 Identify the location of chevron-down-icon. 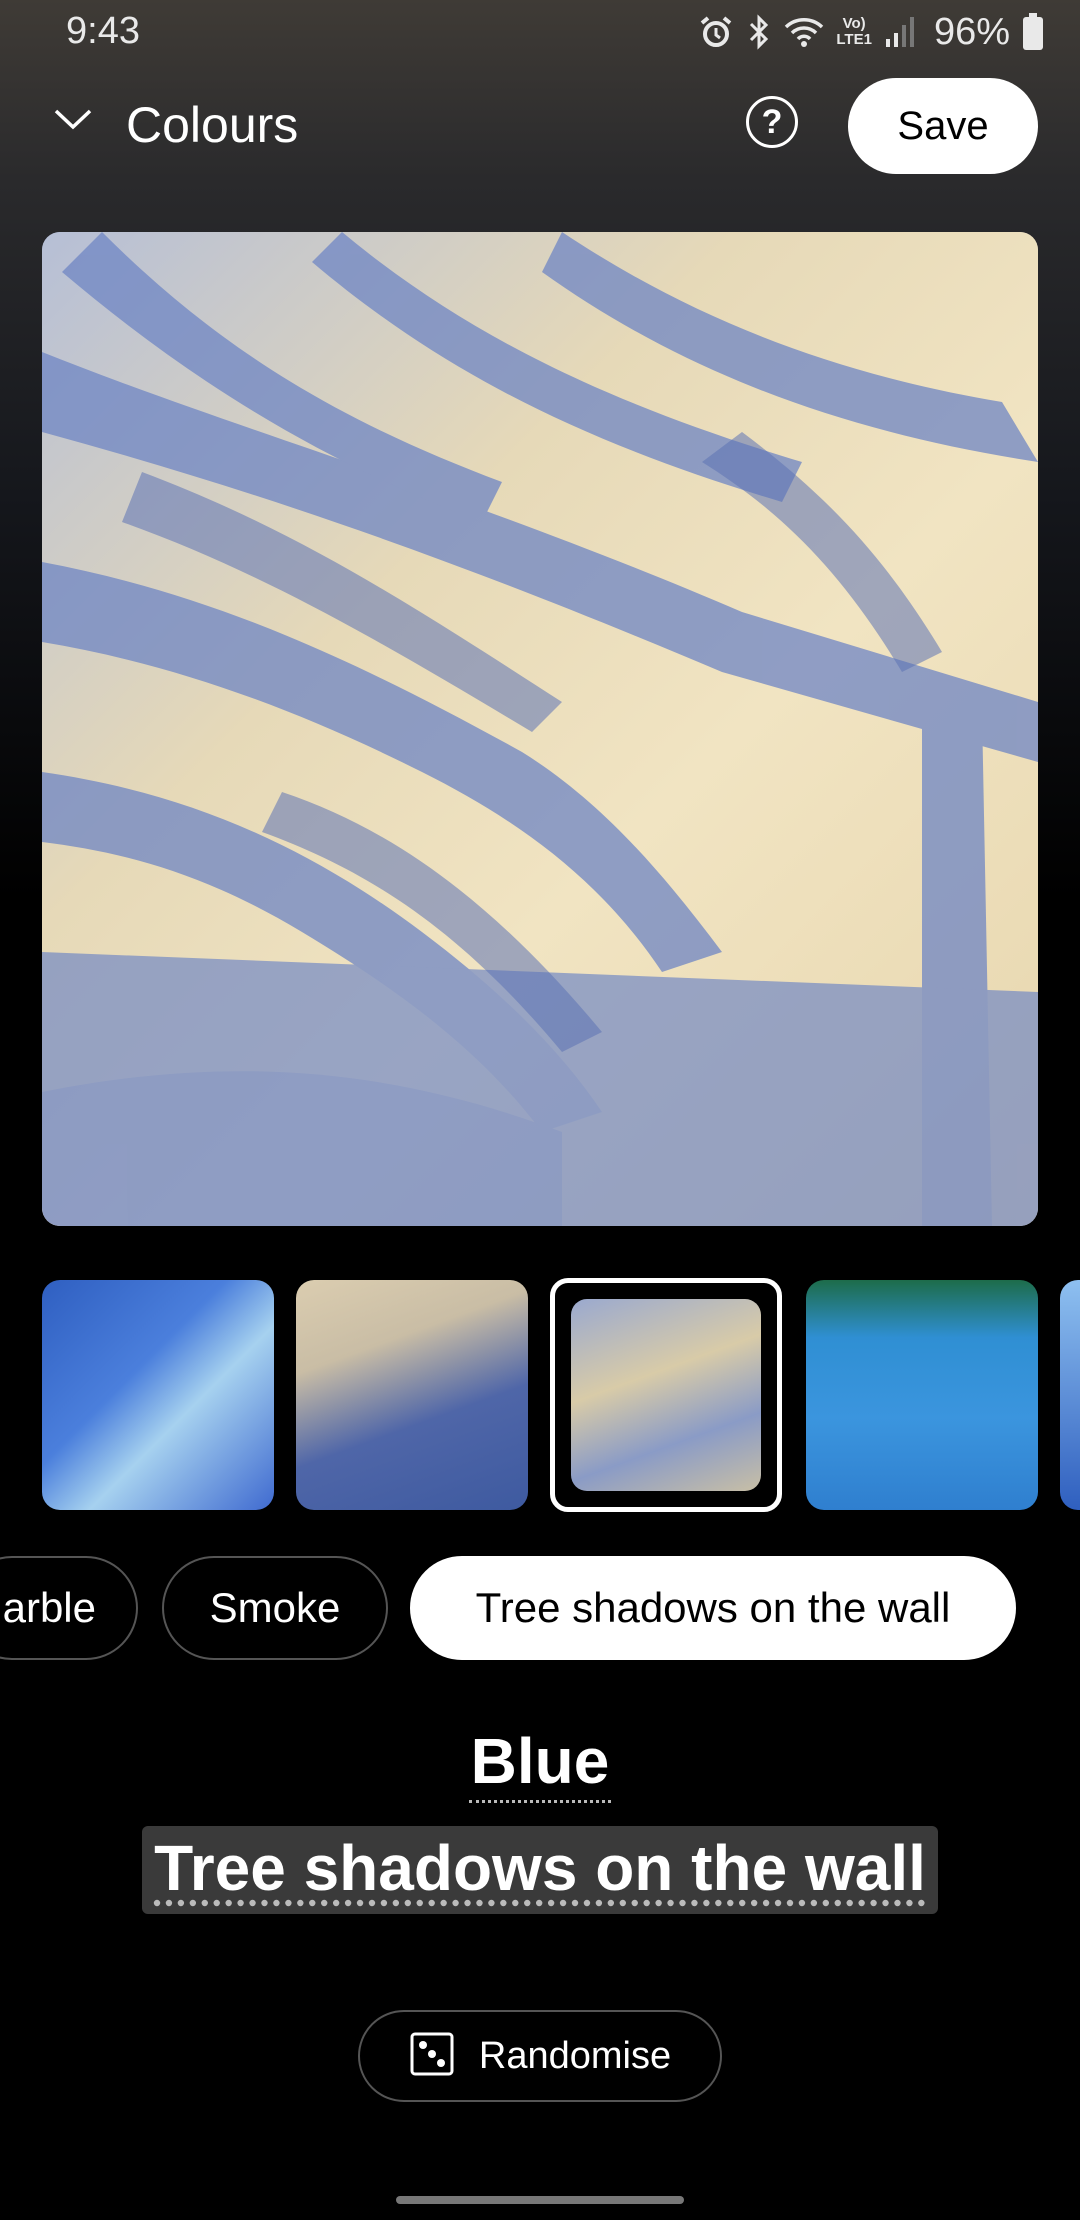
(73, 121).